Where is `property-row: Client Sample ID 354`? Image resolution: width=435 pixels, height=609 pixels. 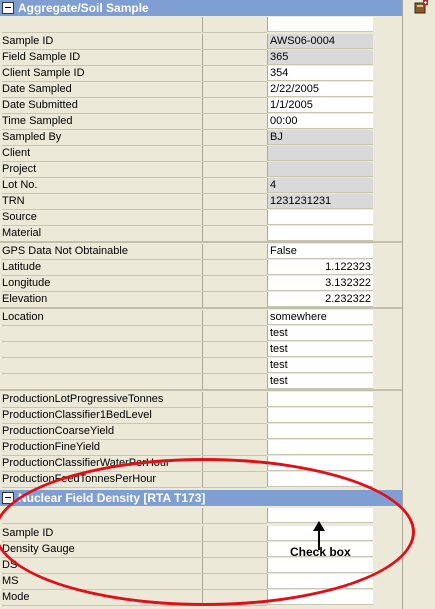 property-row: Client Sample ID 354 is located at coordinates (201, 74).